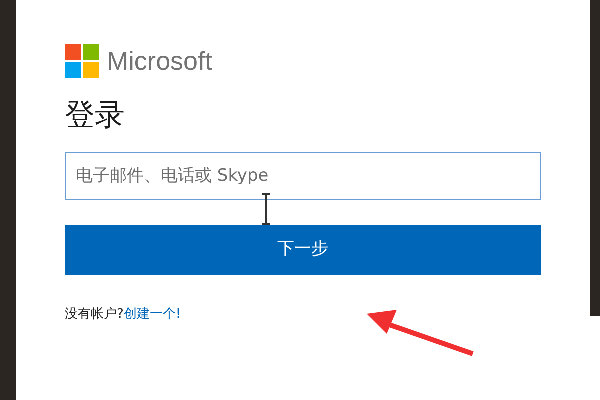 This screenshot has width=600, height=400. I want to click on email-field: 电子邮件、电话或 Skype, so click(303, 176).